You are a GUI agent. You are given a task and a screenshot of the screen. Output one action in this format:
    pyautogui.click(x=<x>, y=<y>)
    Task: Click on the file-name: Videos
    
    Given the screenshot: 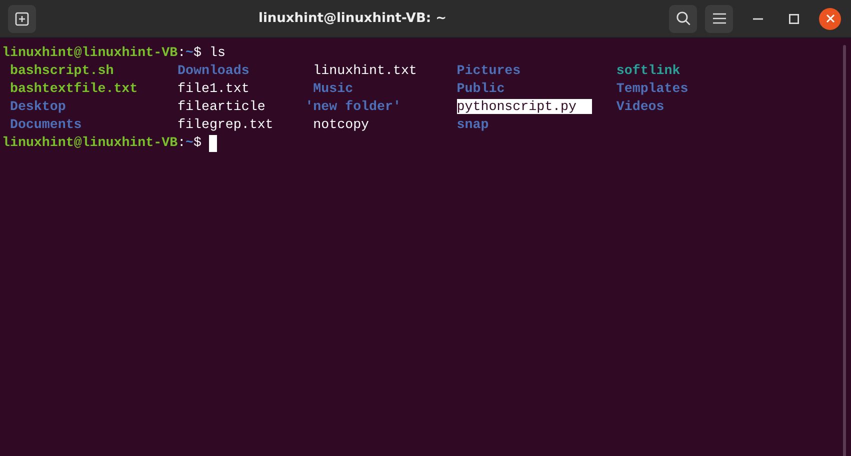 What is the action you would take?
    pyautogui.click(x=640, y=106)
    